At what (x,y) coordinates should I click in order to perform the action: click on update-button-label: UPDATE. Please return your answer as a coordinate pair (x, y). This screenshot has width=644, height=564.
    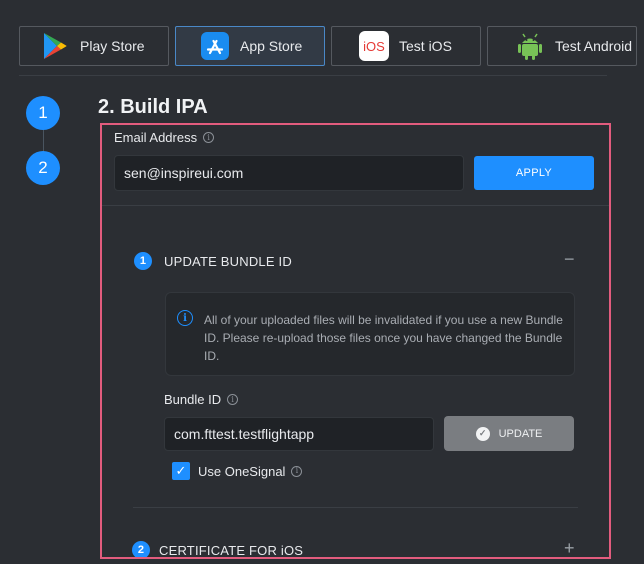
    Looking at the image, I should click on (520, 433).